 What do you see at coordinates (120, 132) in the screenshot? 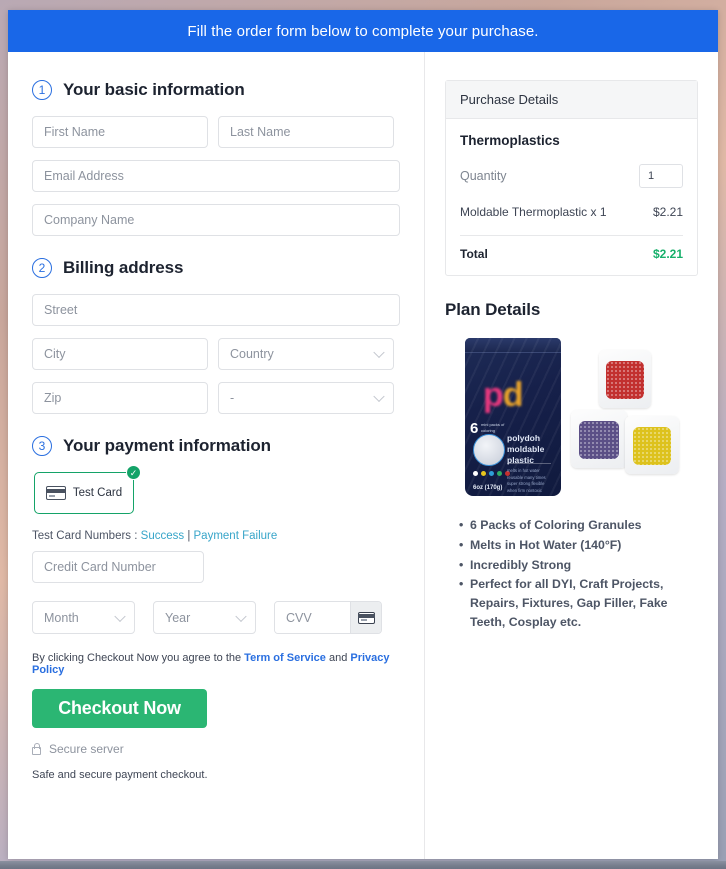
I see `first-name-input: First Name` at bounding box center [120, 132].